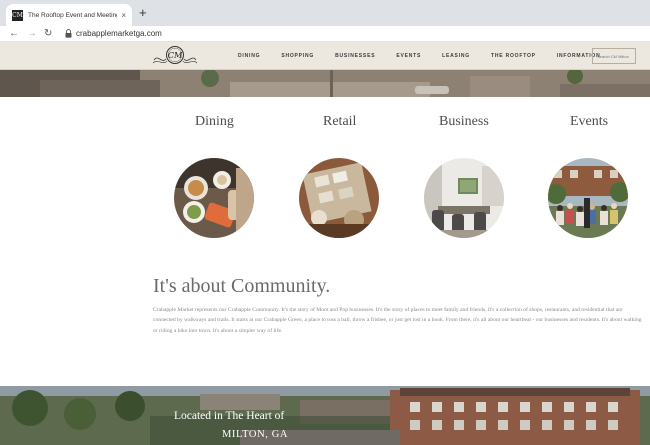  Describe the element at coordinates (464, 198) in the screenshot. I see `business-photo` at that location.